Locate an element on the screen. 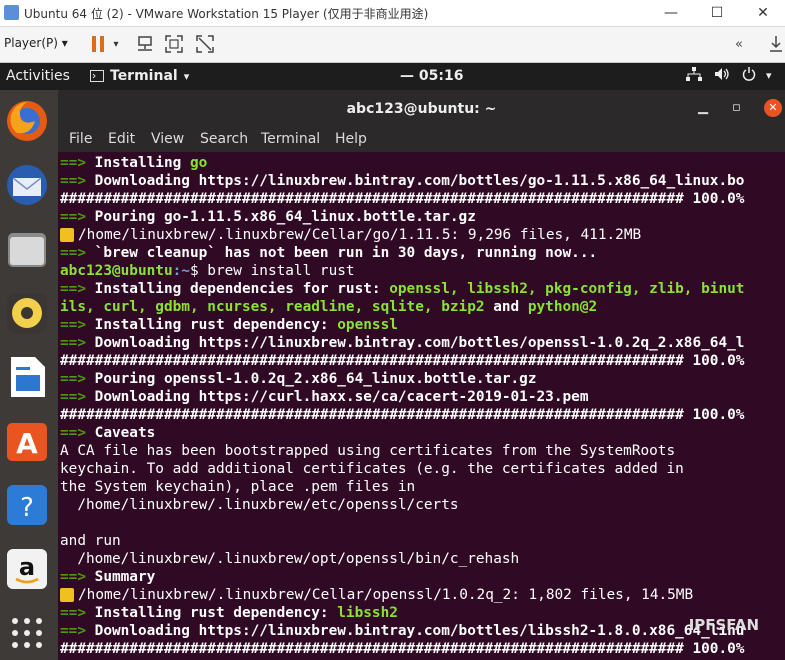  menu-edit: Edit is located at coordinates (121, 139).